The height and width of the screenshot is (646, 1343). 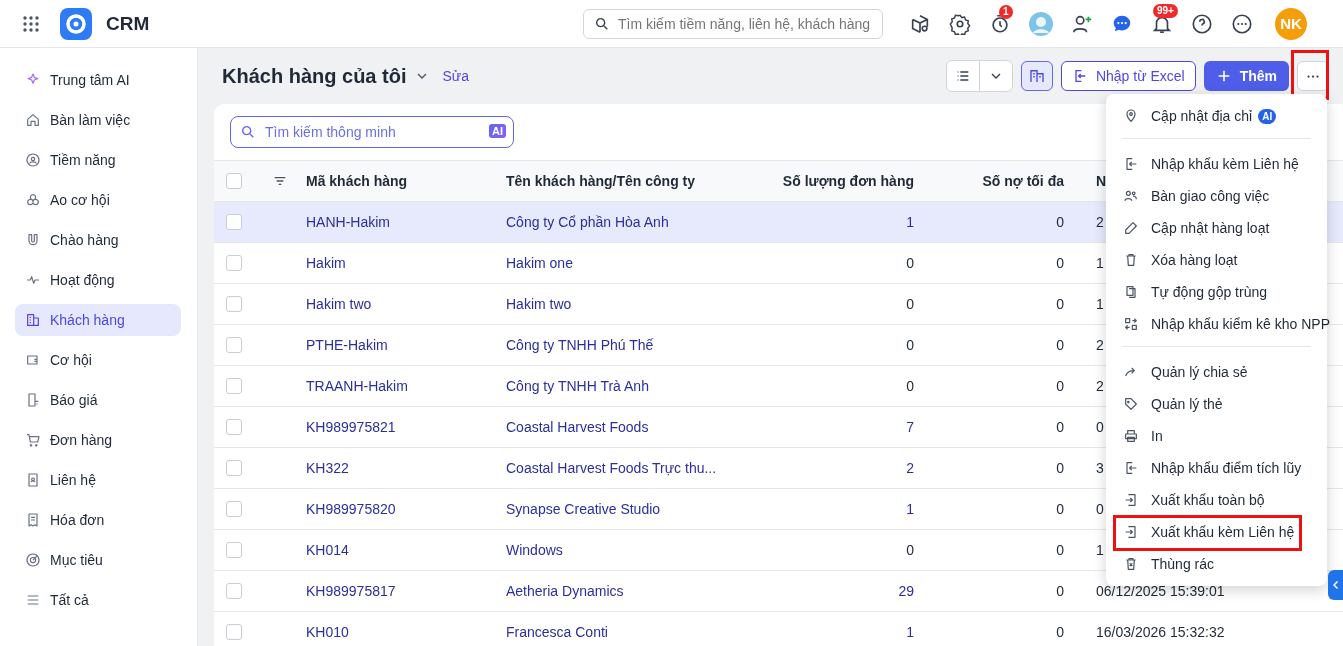 I want to click on add-button: Thêm, so click(x=1246, y=76).